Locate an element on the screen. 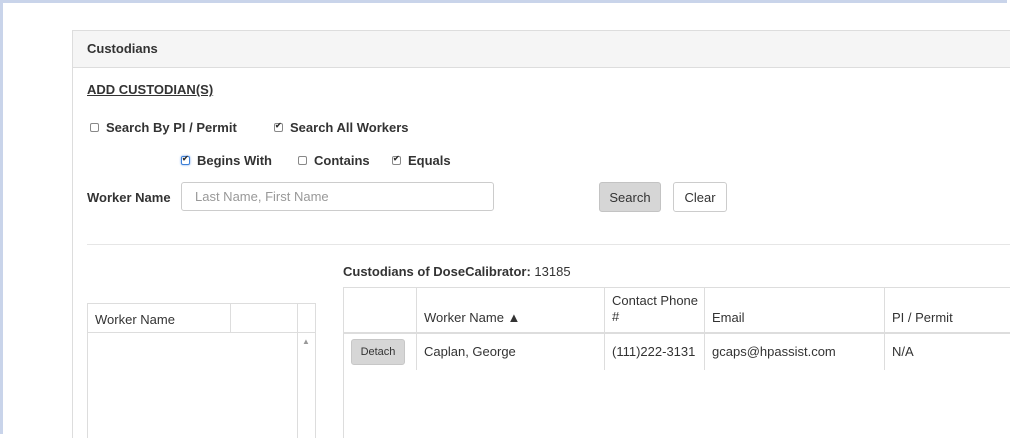 This screenshot has width=1010, height=438. contains-option: Contains is located at coordinates (334, 160).